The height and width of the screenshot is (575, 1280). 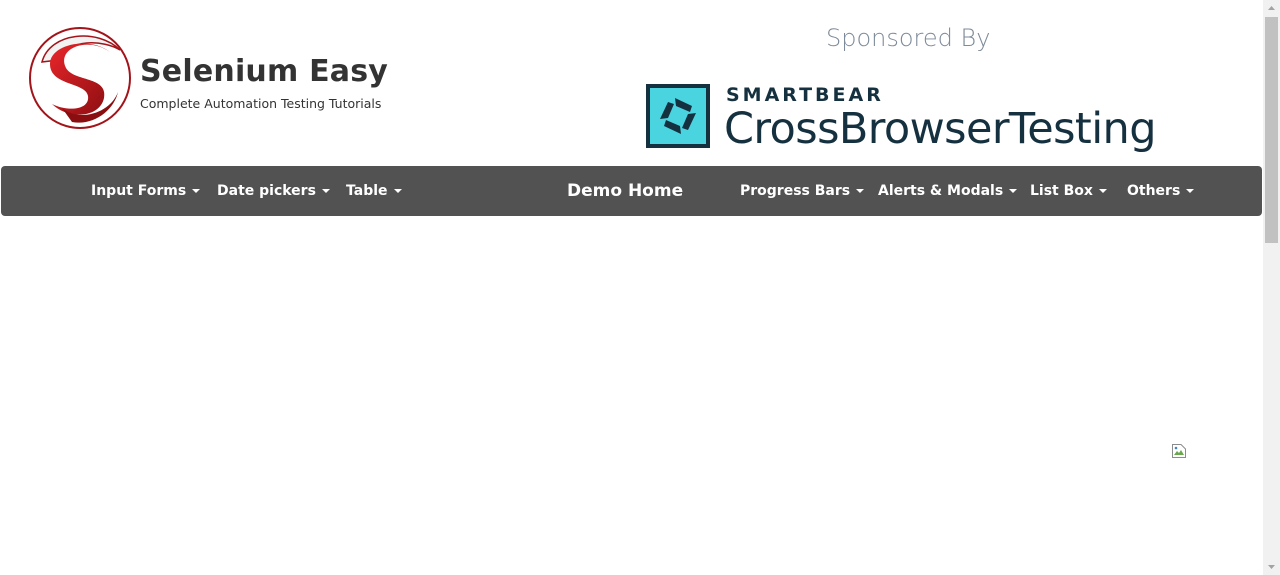 What do you see at coordinates (261, 103) in the screenshot?
I see `site-tagline: Complete Automation Testing Tutorials` at bounding box center [261, 103].